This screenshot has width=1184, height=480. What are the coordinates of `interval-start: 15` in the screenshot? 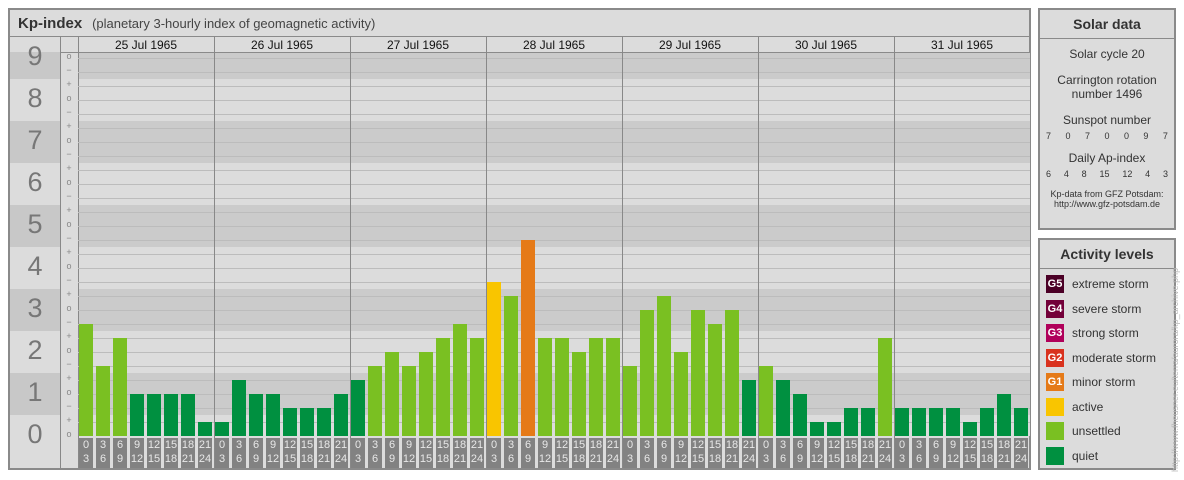 It's located at (851, 445).